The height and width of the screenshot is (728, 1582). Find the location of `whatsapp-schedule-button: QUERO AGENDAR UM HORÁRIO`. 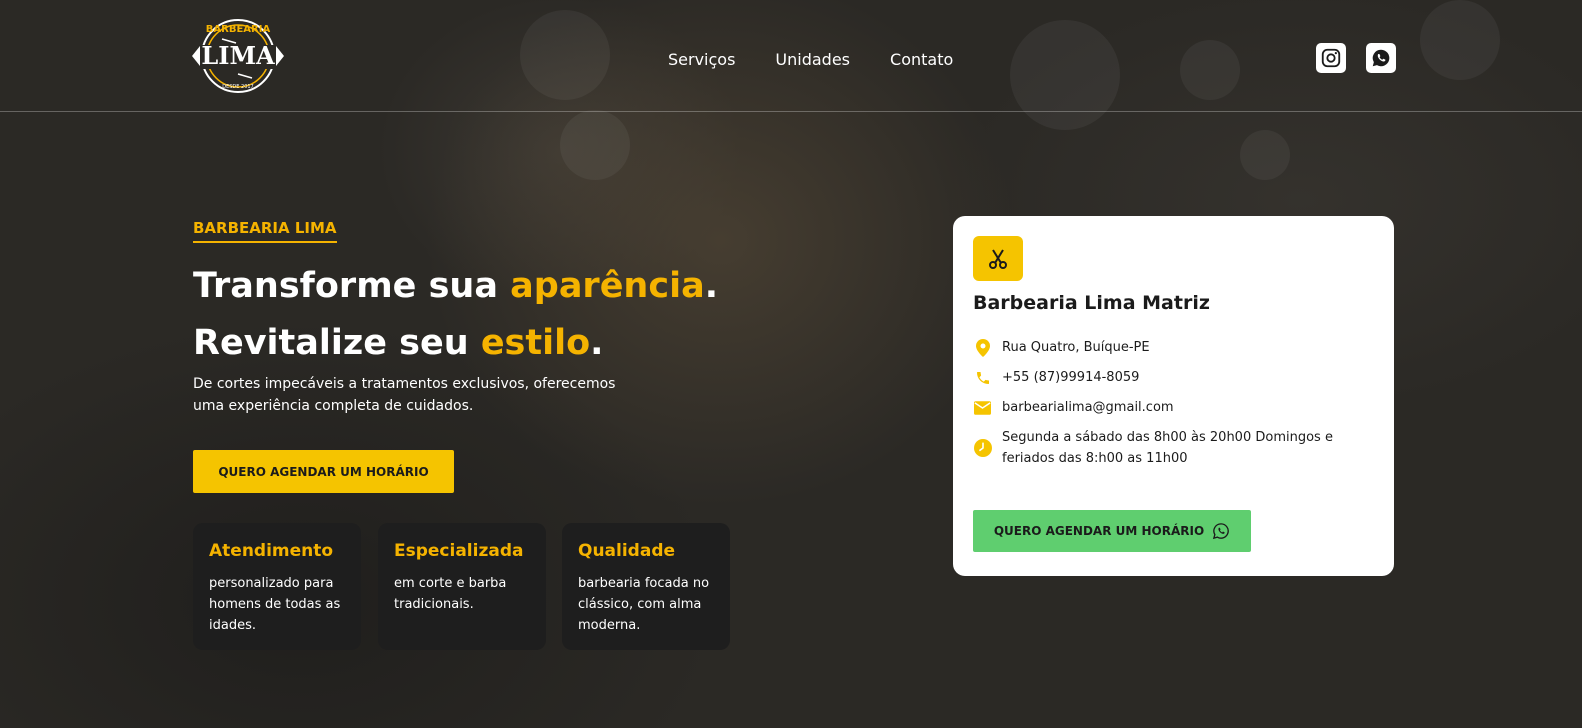

whatsapp-schedule-button: QUERO AGENDAR UM HORÁRIO is located at coordinates (1112, 531).